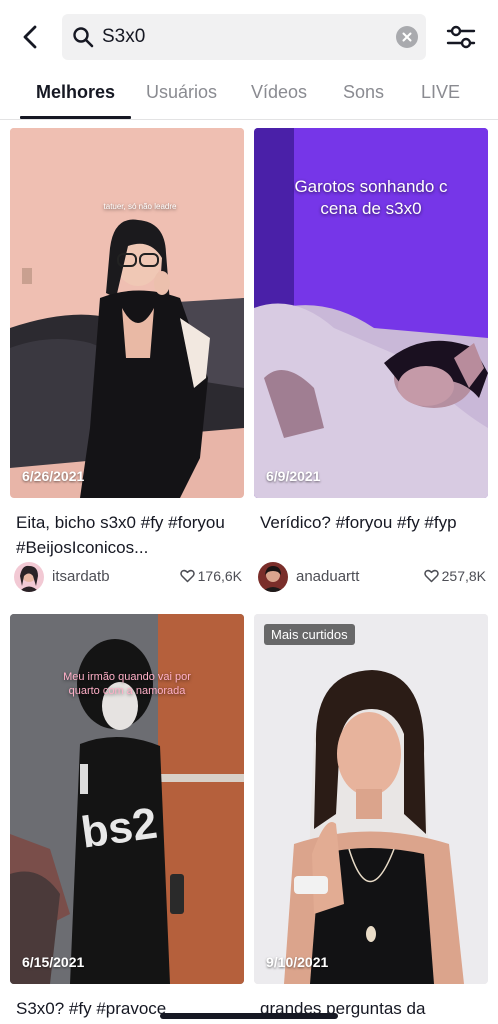  What do you see at coordinates (463, 576) in the screenshot?
I see `like-count-value: 257,8K` at bounding box center [463, 576].